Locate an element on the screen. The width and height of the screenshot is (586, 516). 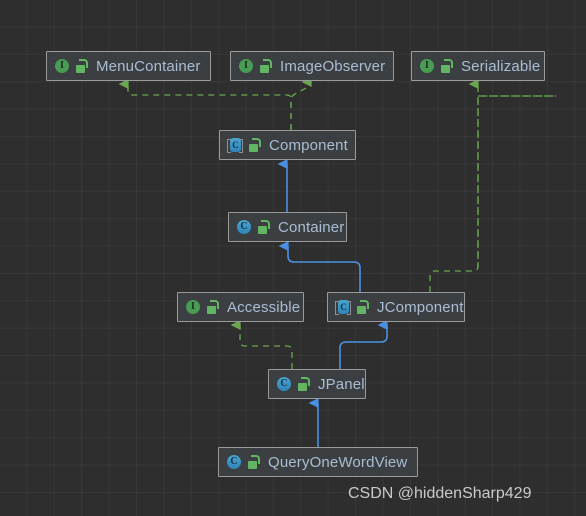
csdn-watermark: CSDN @hiddenSharp429 is located at coordinates (440, 493).